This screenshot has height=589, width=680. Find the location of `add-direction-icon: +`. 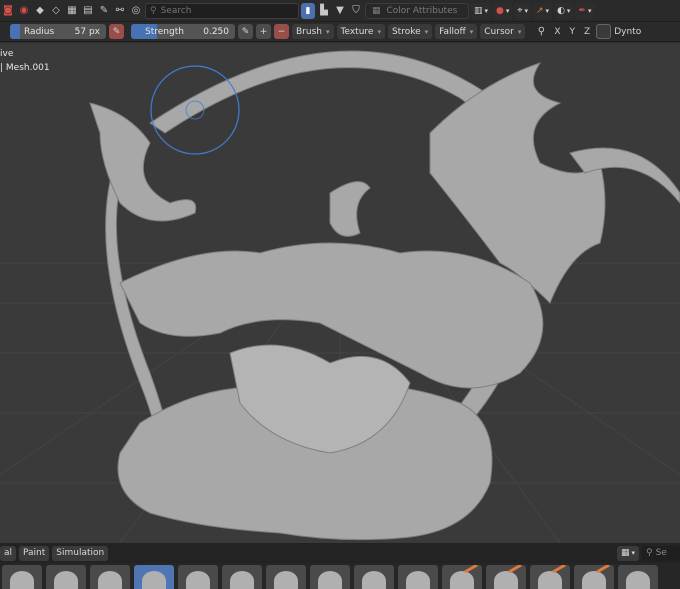

add-direction-icon: + is located at coordinates (263, 31).